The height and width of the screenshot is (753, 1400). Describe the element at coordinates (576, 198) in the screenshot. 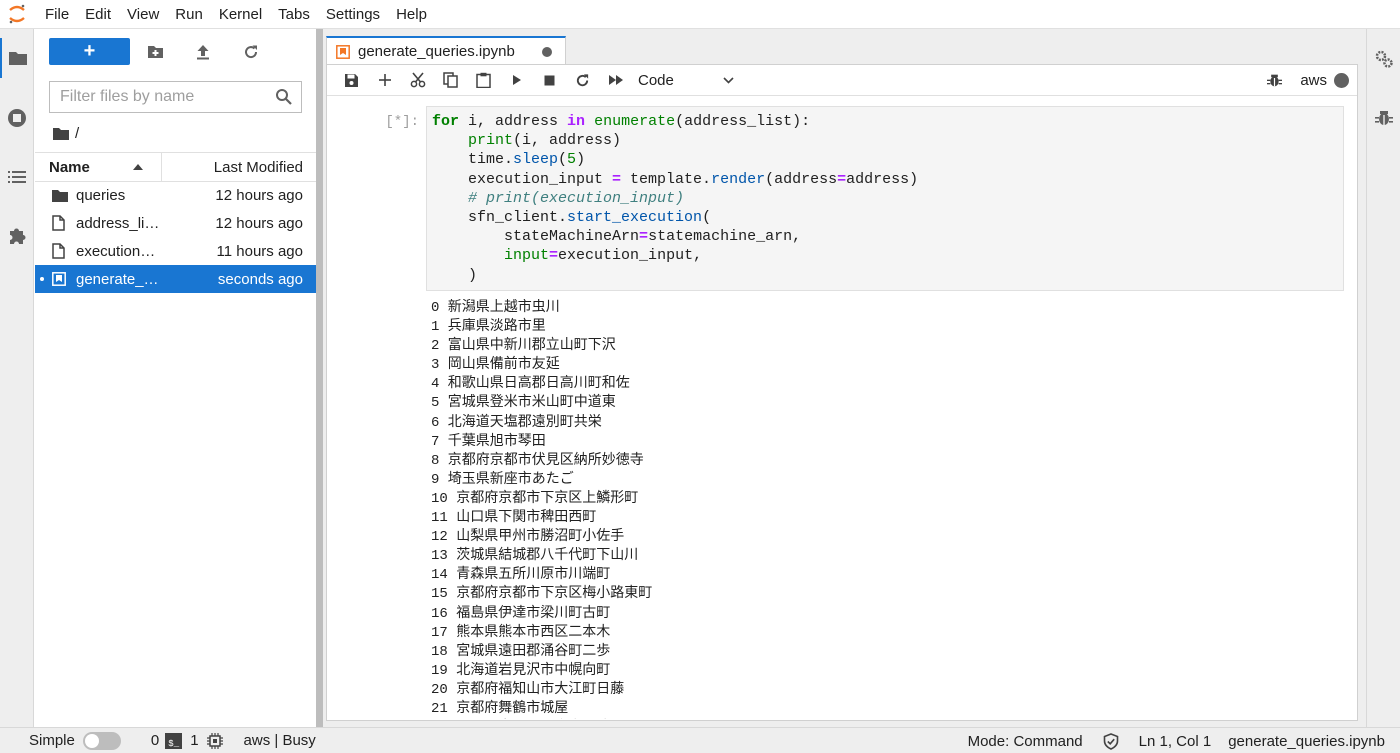

I see `code-line: # print(execution_input)` at that location.